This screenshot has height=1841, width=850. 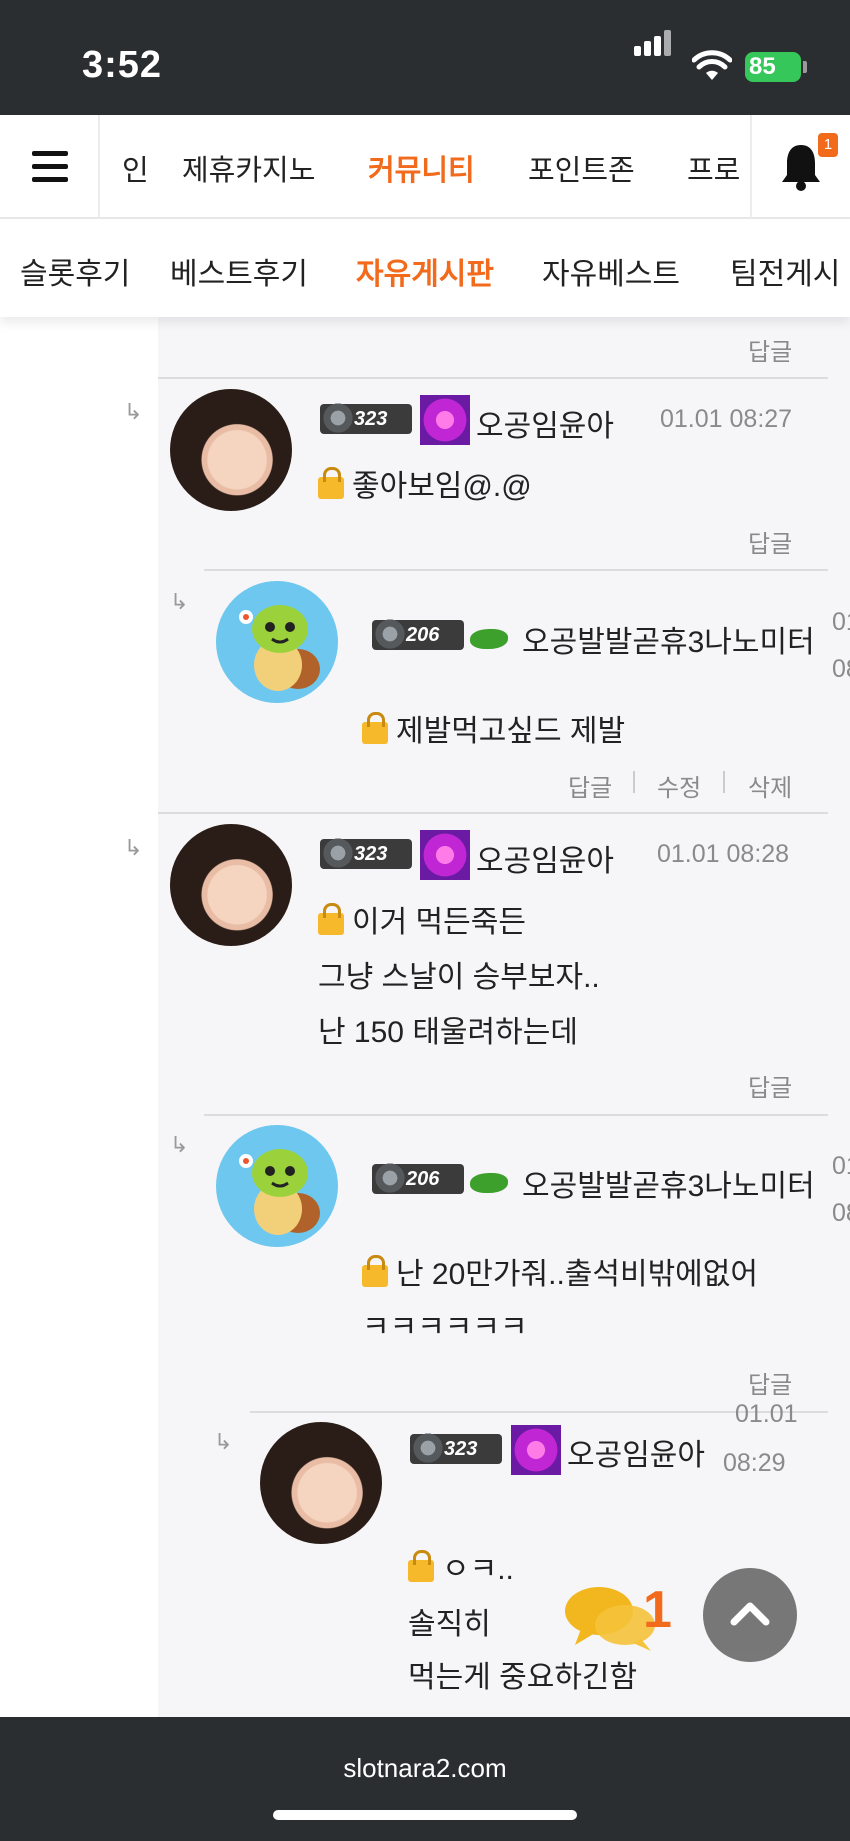 What do you see at coordinates (421, 168) in the screenshot?
I see `tab-community: 커뮤니티` at bounding box center [421, 168].